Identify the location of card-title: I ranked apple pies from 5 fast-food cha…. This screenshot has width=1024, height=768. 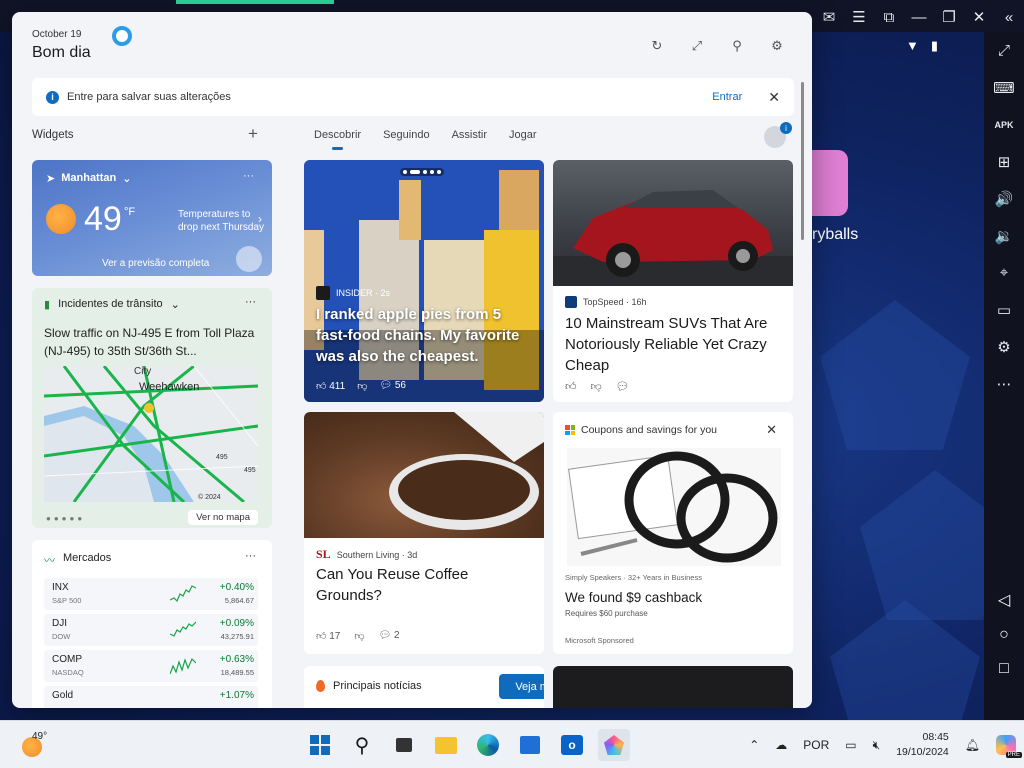
(426, 335).